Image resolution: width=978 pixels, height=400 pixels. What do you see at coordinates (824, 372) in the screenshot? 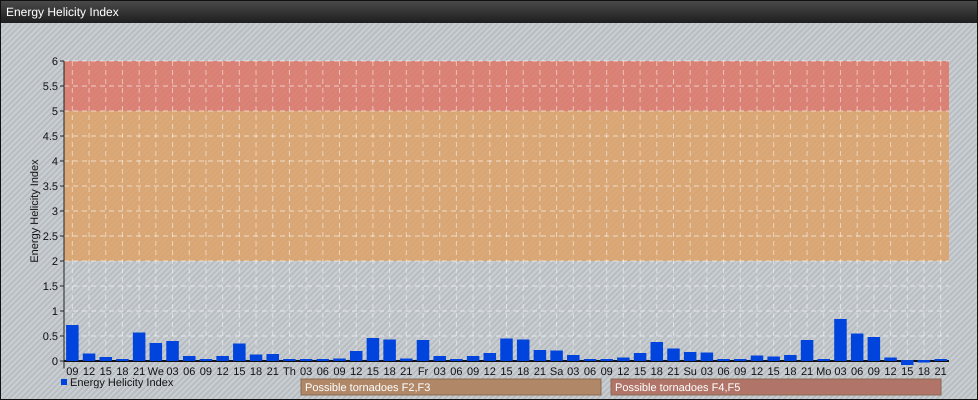
I see `x-tick-label: Mo` at bounding box center [824, 372].